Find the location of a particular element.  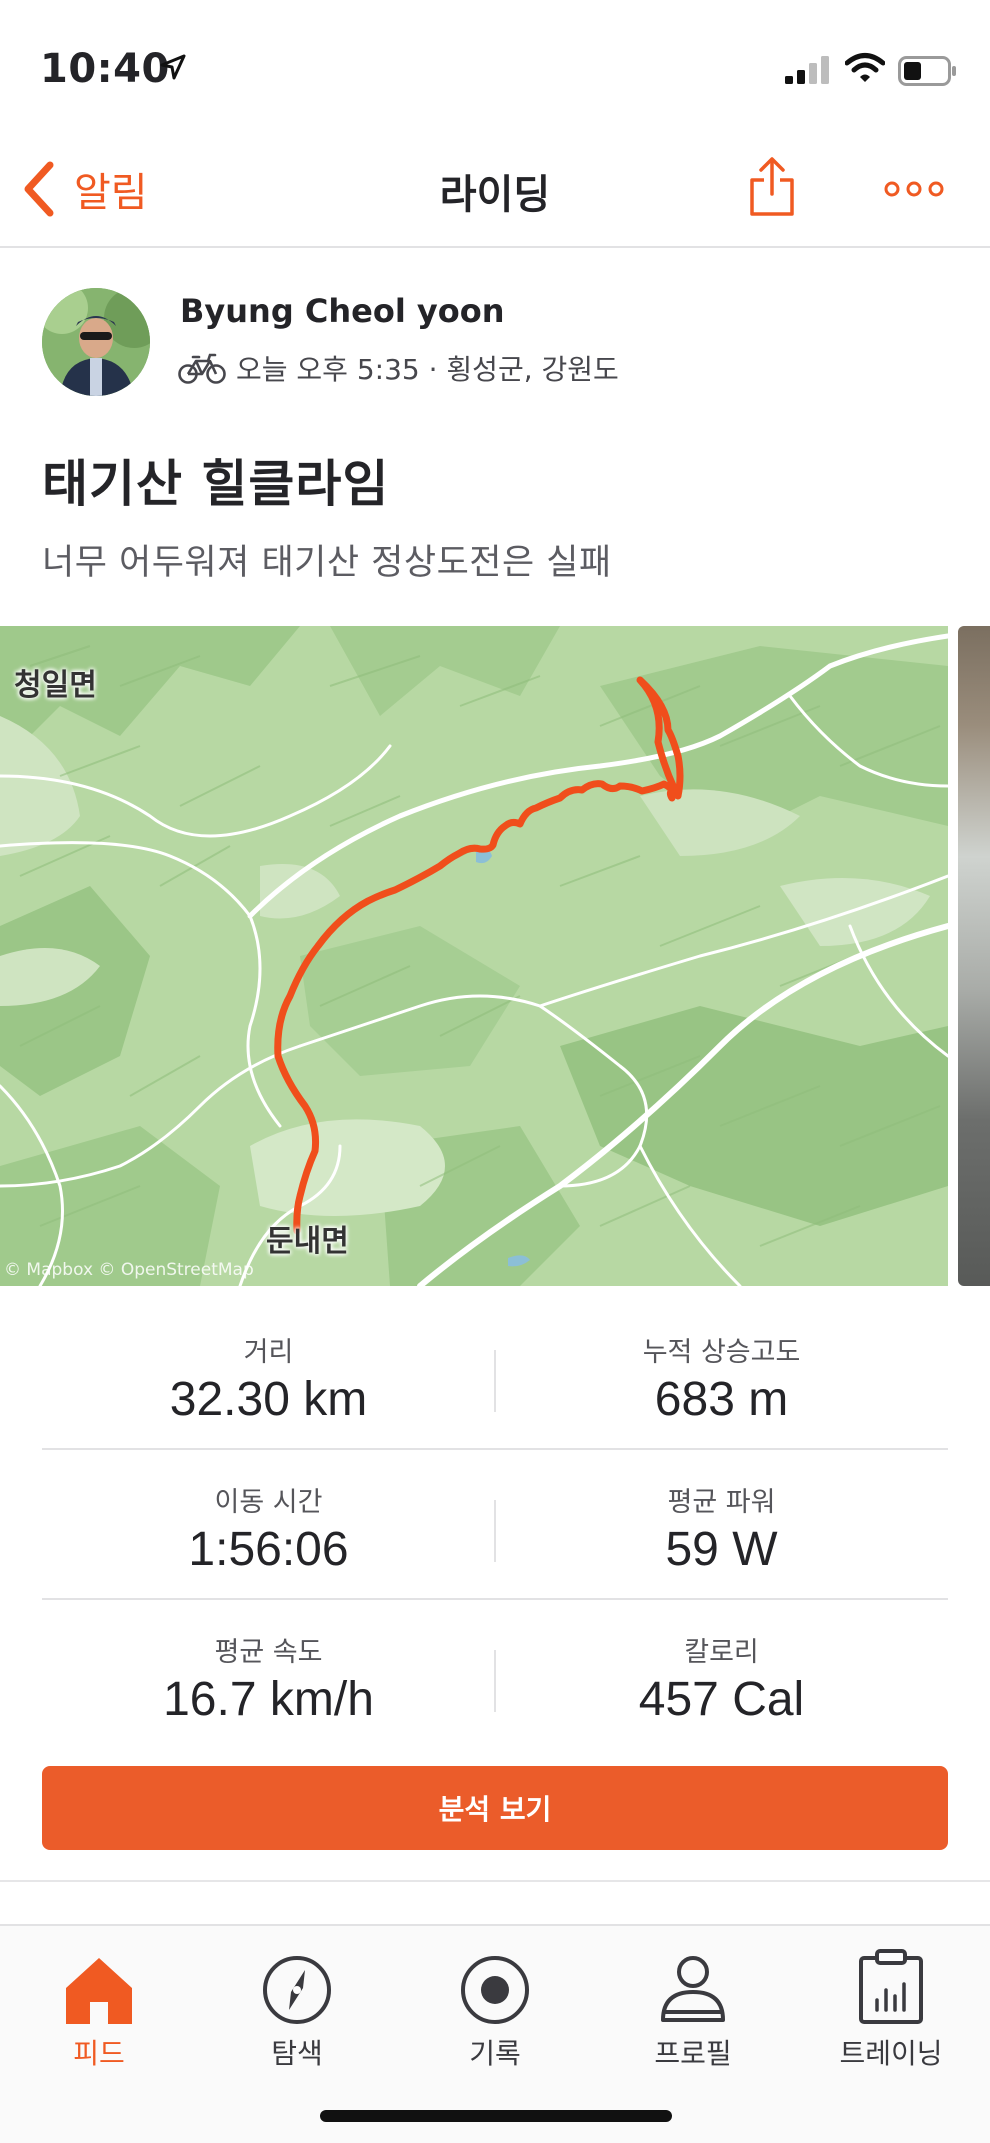

map-label-dunnae: 둔내면 is located at coordinates (307, 1241).